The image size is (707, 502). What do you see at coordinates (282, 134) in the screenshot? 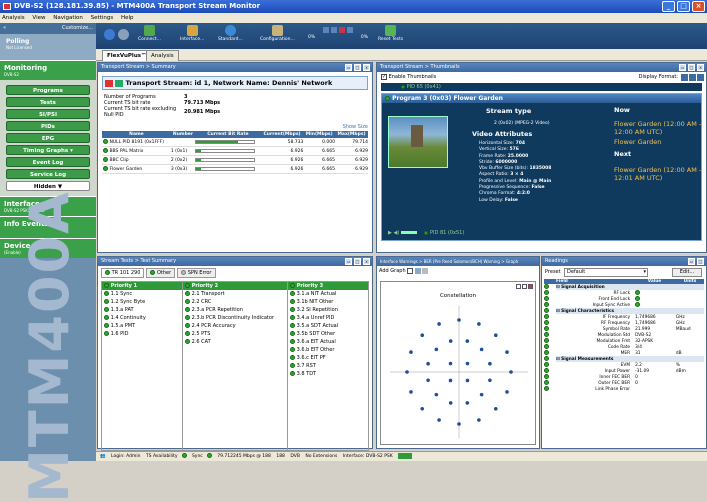
I see `program-col-header: Current(Mbps)` at bounding box center [282, 134].